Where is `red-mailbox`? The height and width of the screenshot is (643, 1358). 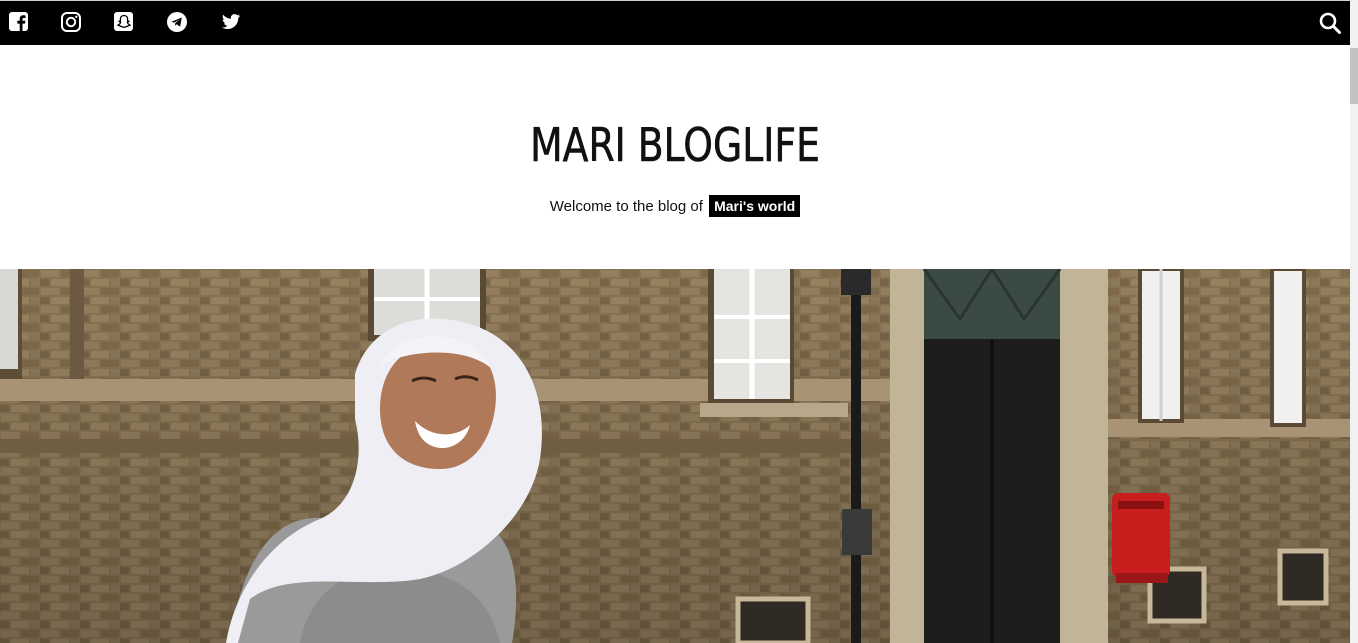 red-mailbox is located at coordinates (1141, 538).